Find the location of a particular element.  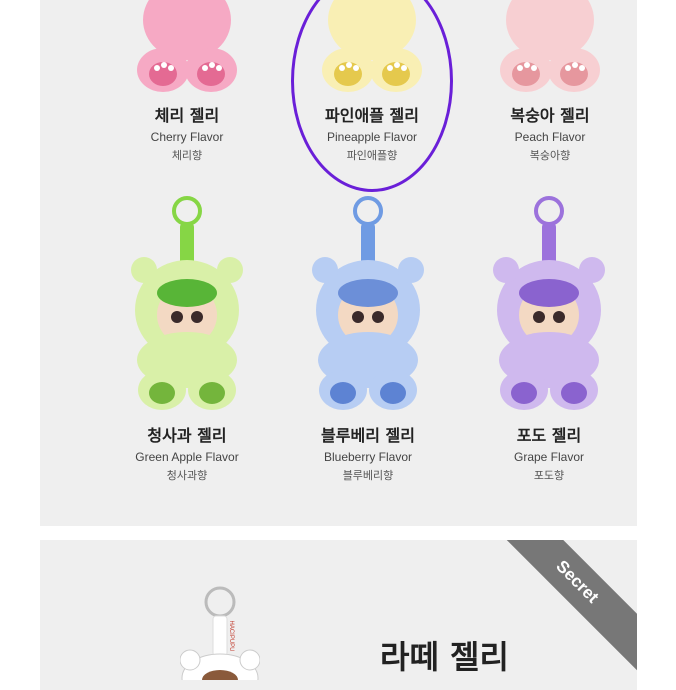

brand-strap-text: HACIPUPU is located at coordinates (231, 635).